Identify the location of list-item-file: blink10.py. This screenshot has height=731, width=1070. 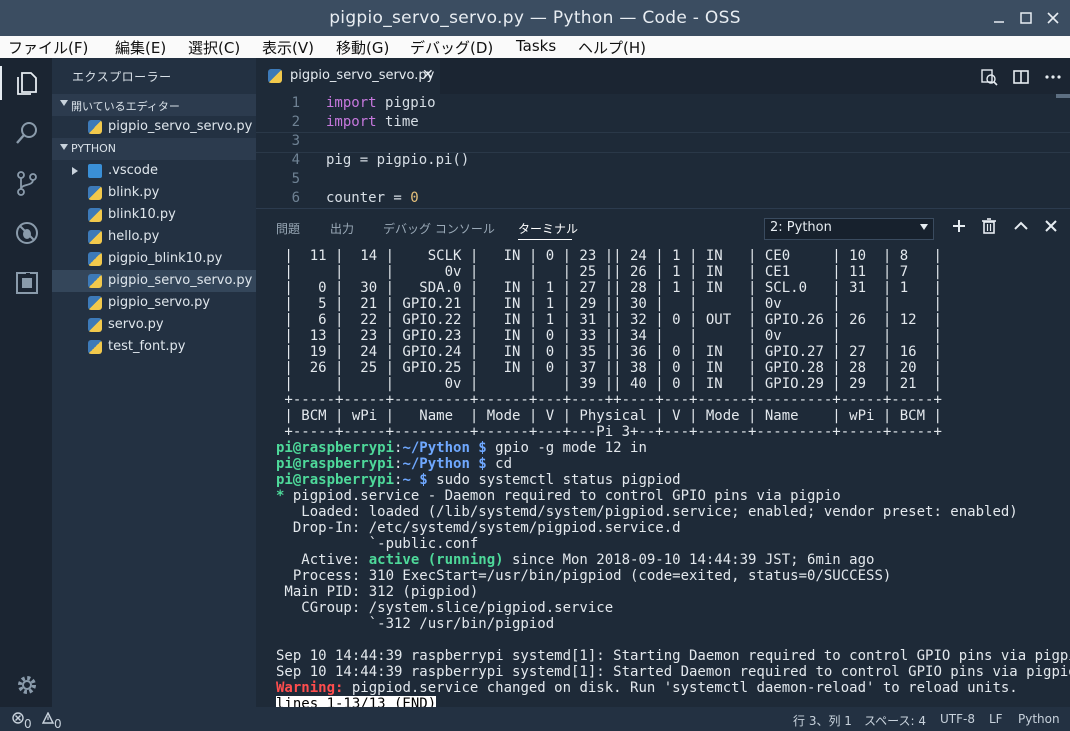
(154, 215).